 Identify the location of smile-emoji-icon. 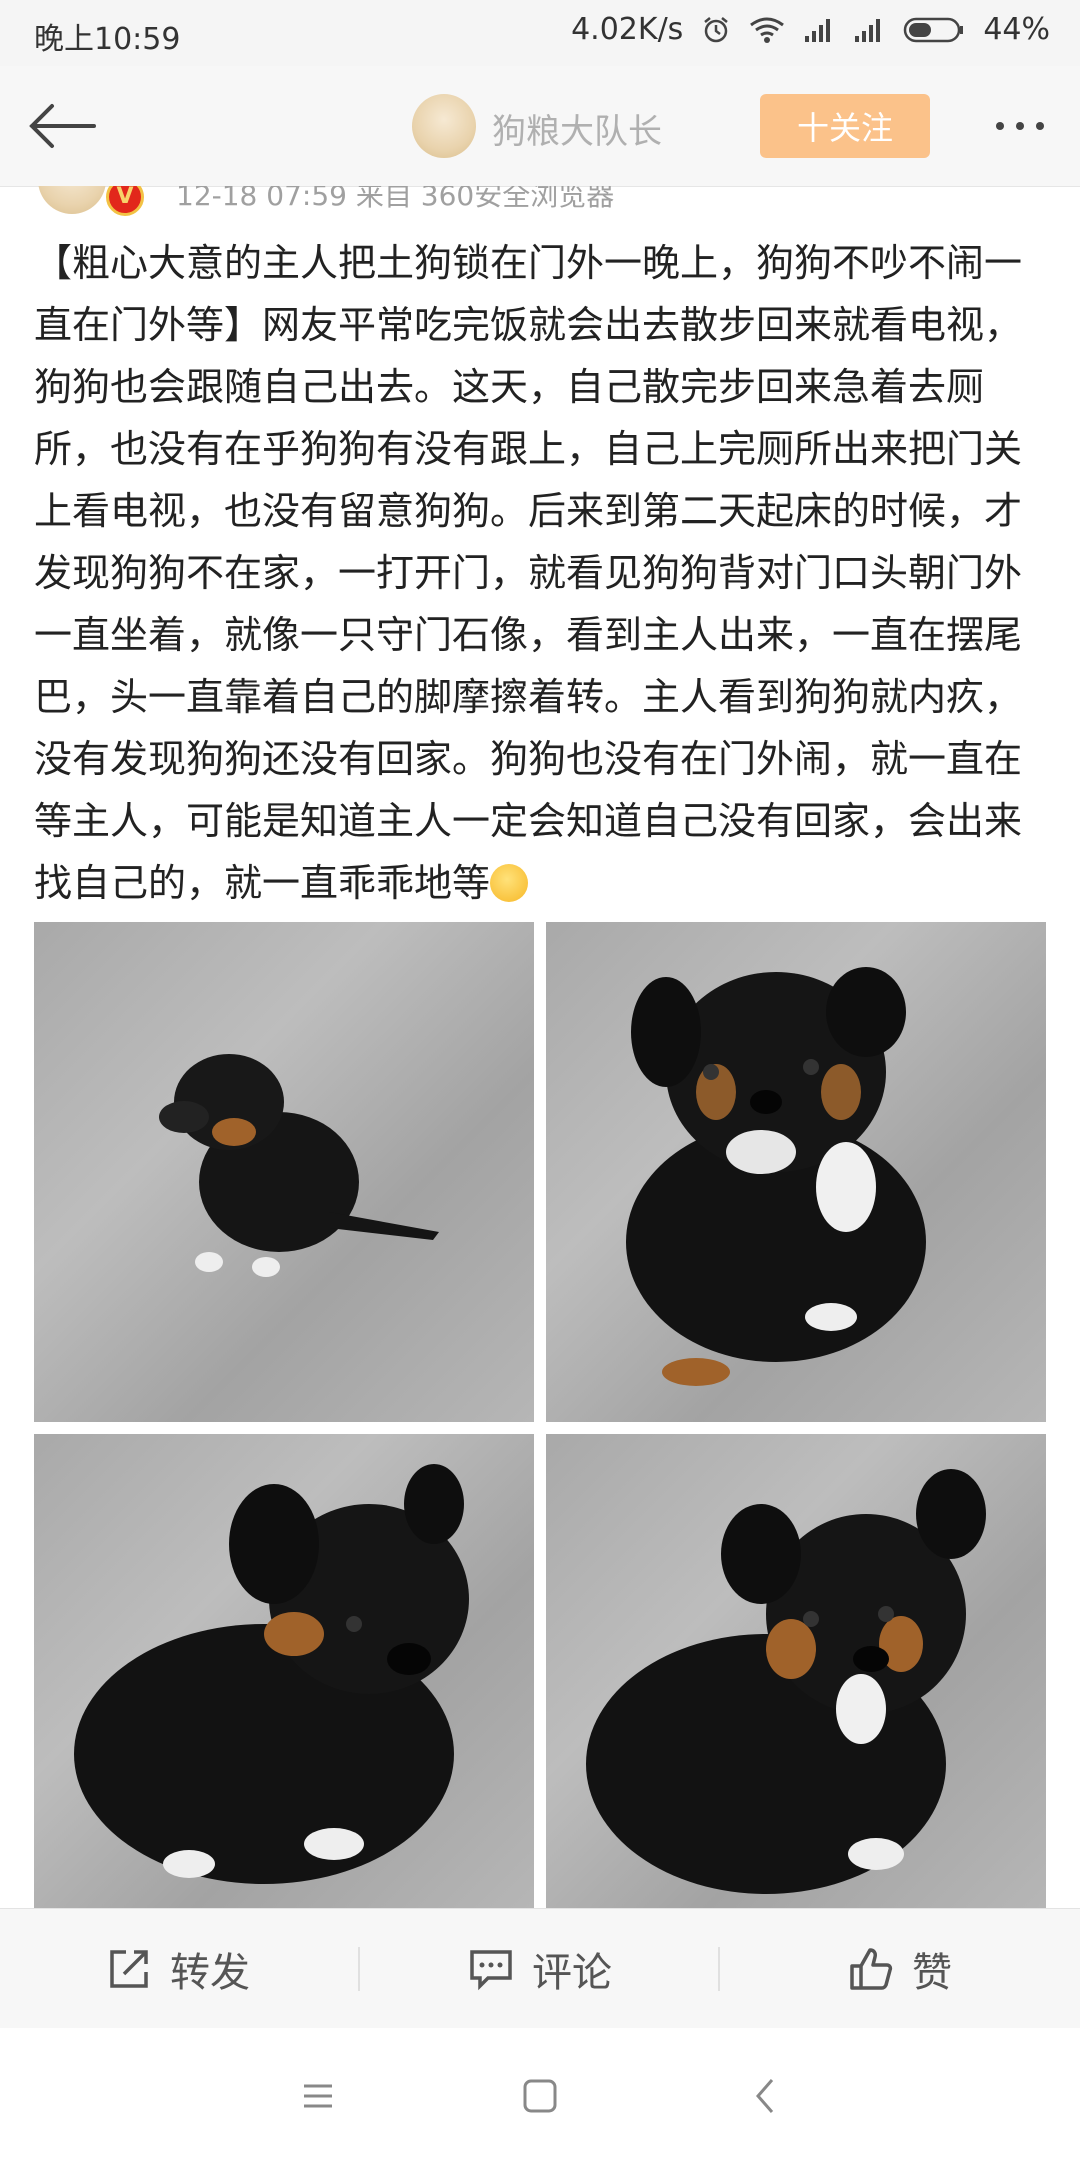
(509, 883).